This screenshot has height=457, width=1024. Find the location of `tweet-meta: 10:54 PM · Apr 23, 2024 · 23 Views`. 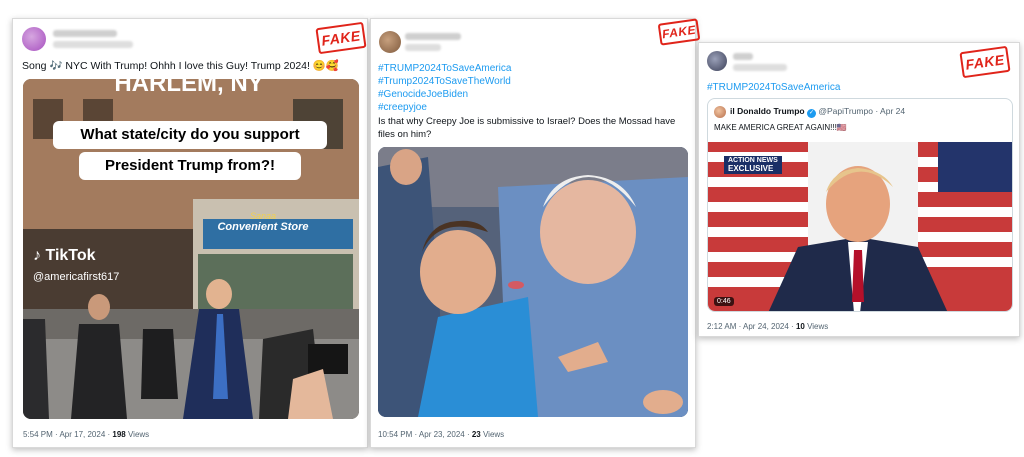

tweet-meta: 10:54 PM · Apr 23, 2024 · 23 Views is located at coordinates (441, 434).